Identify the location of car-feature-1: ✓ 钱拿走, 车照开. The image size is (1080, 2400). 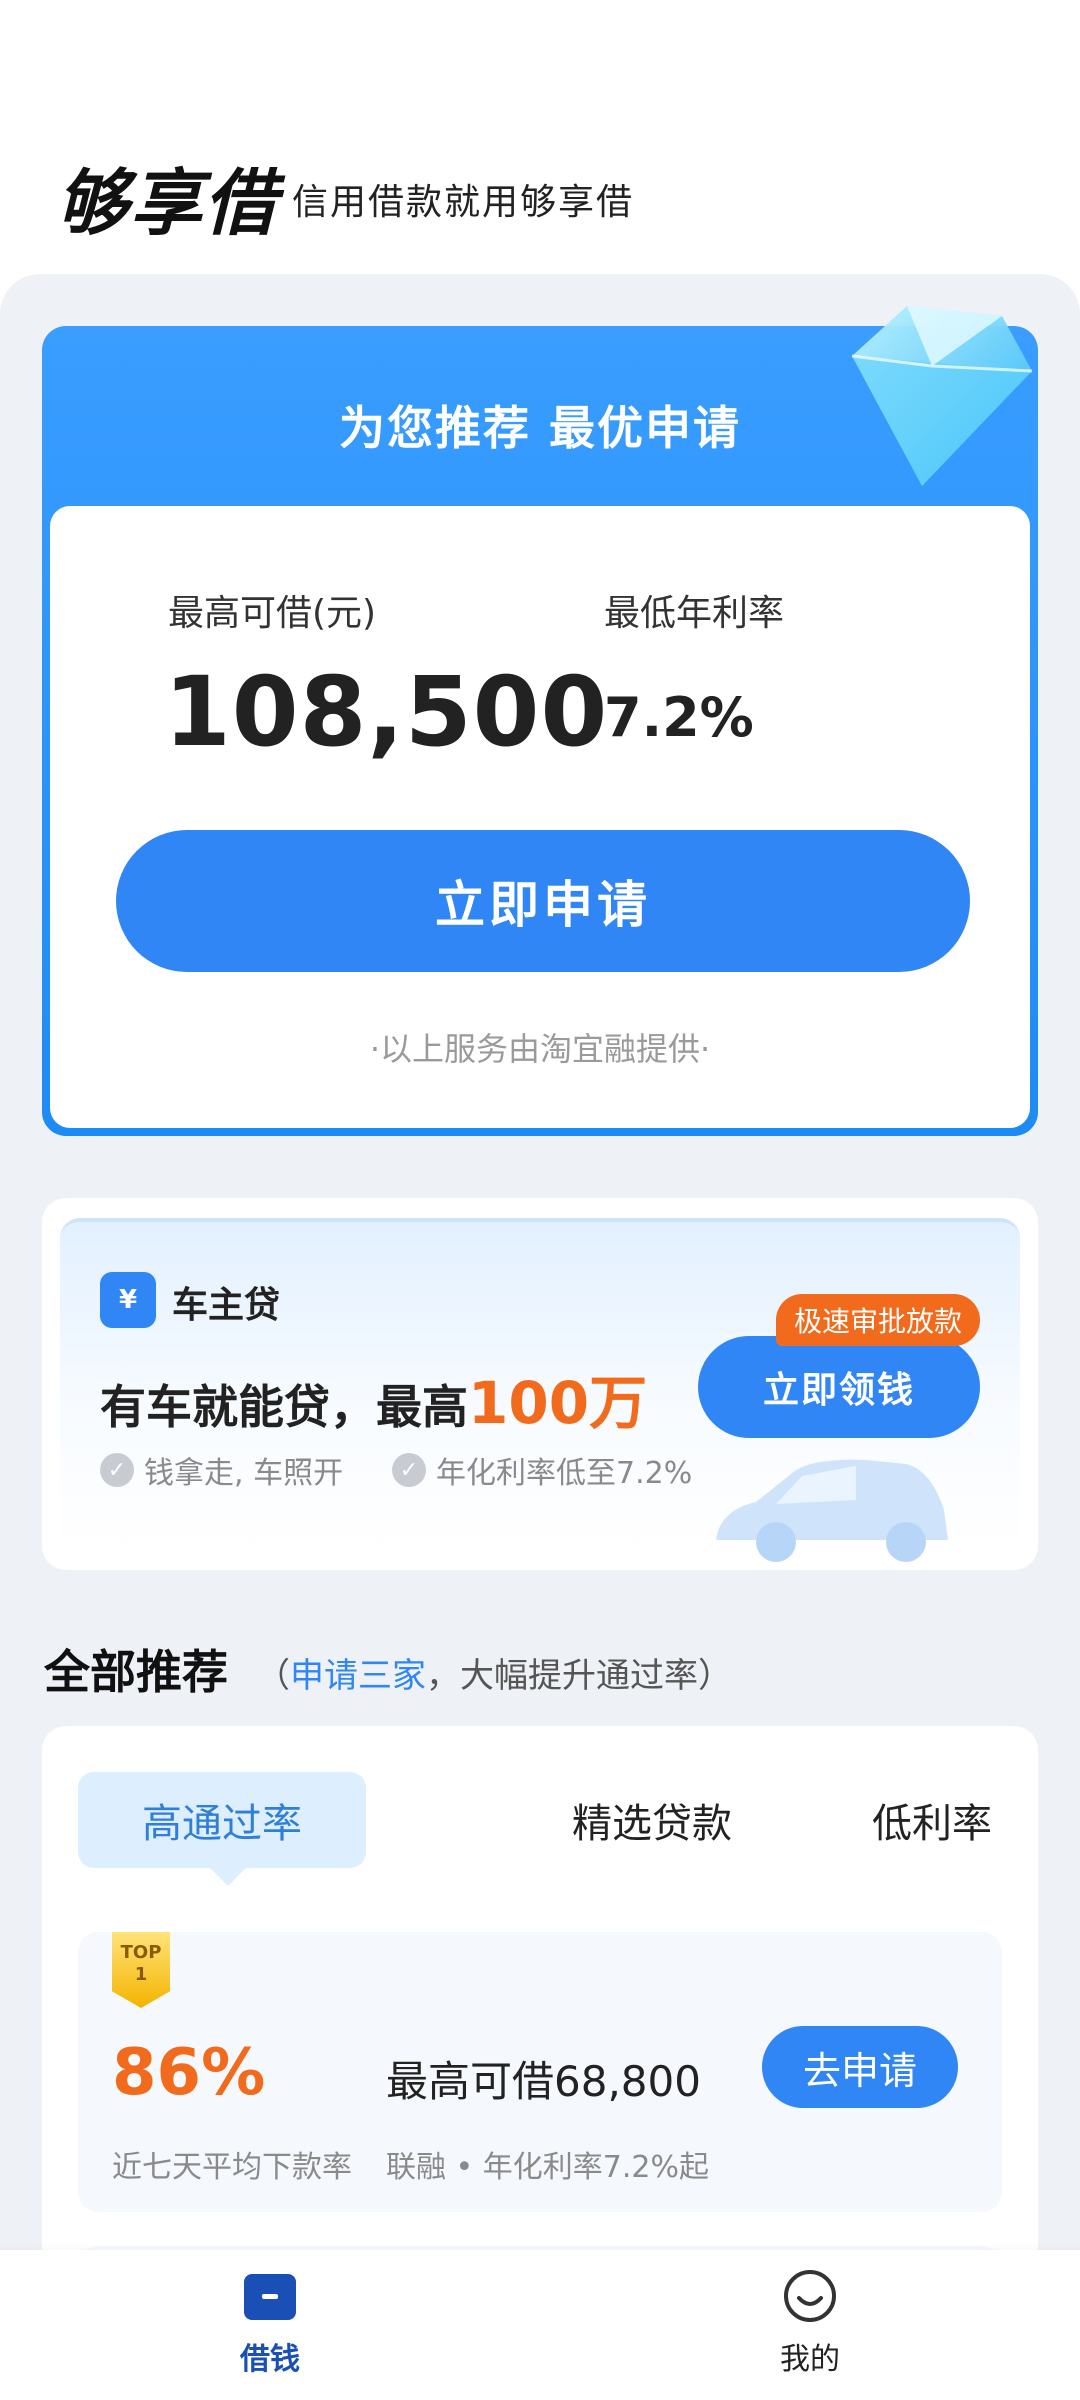
(221, 1470).